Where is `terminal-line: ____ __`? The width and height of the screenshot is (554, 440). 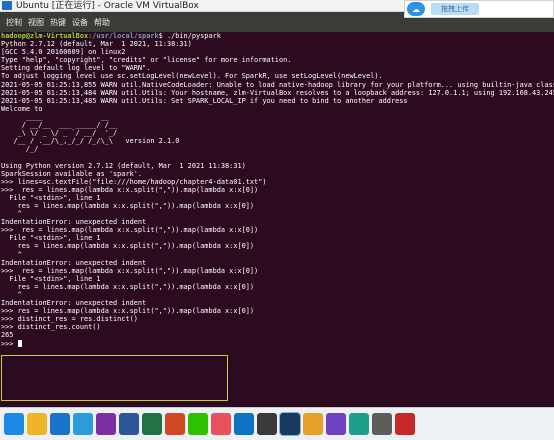
terminal-line: ____ __ is located at coordinates (55, 116).